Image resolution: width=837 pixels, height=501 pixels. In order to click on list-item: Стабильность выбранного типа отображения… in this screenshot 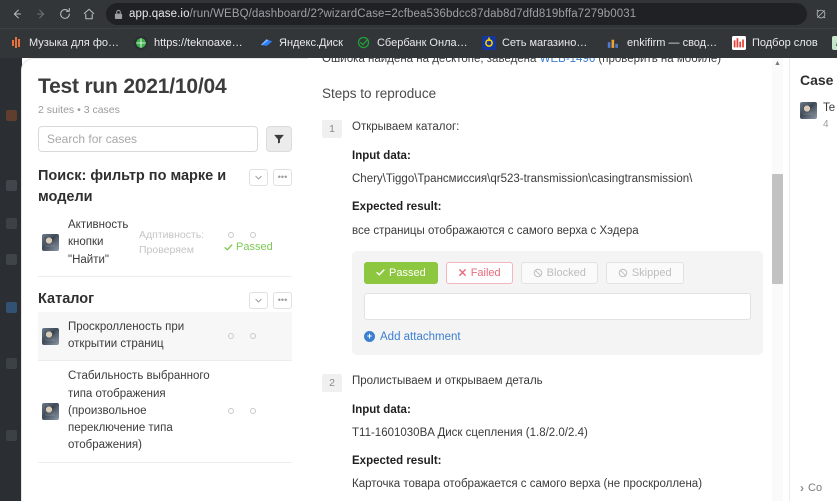, I will do `click(165, 412)`.